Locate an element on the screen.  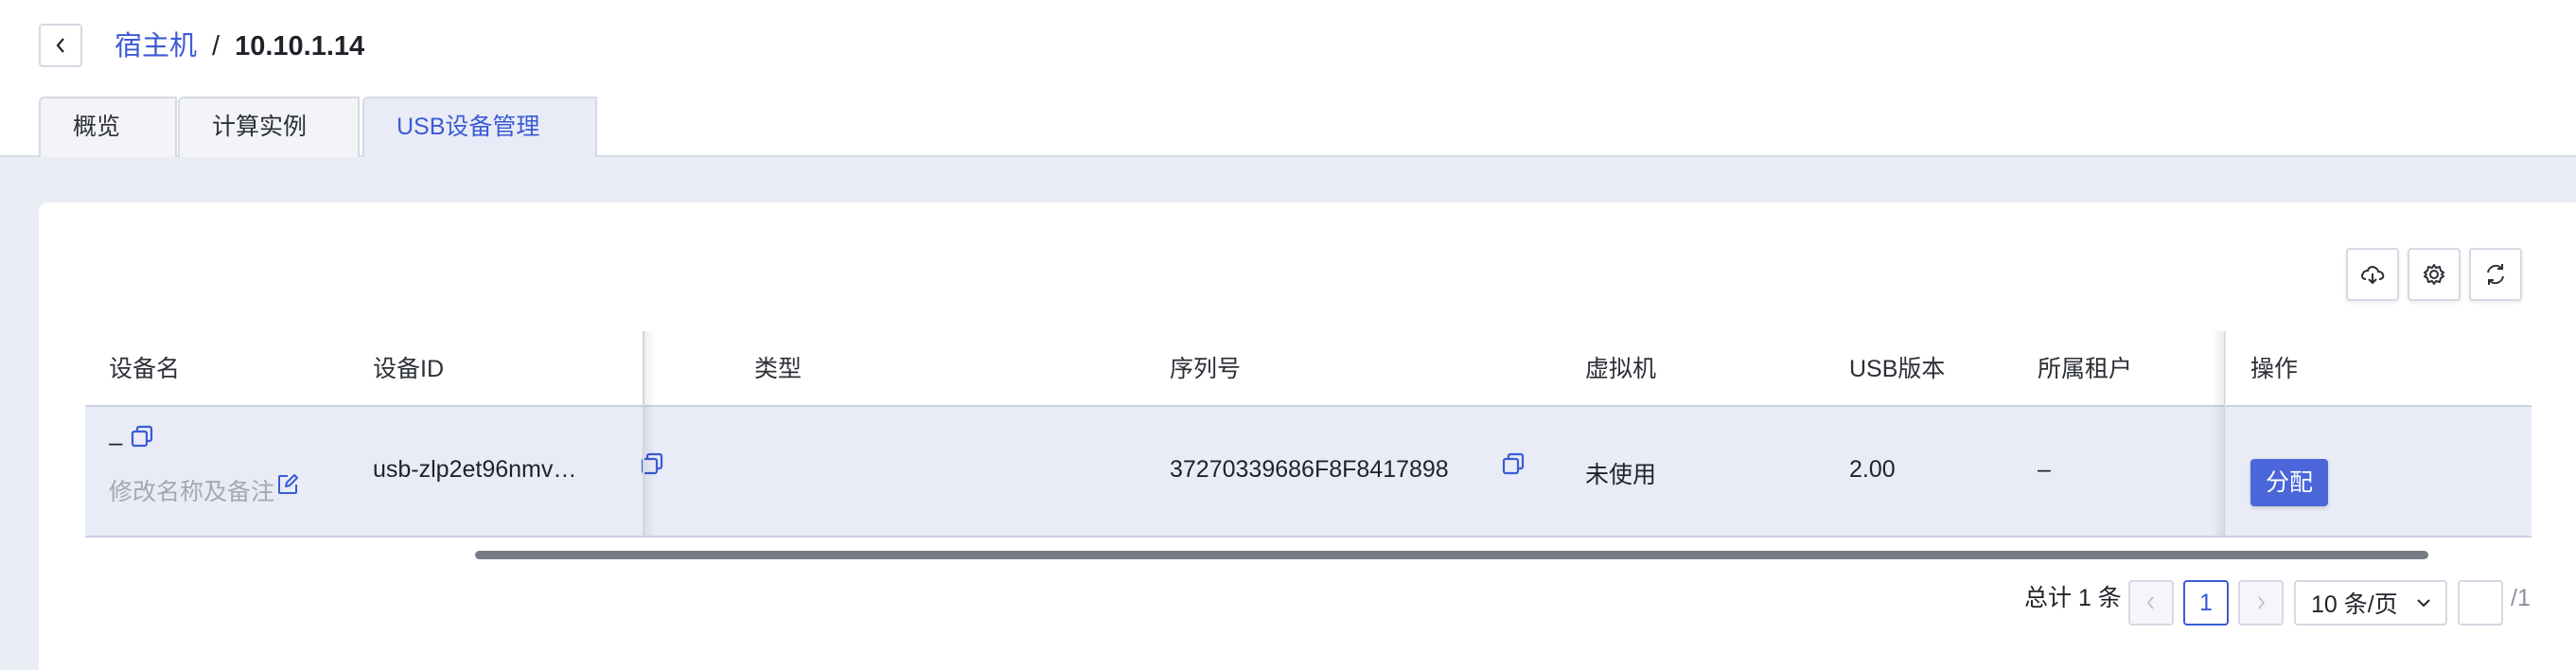
breadcrumb-current: 10.10.1.14 is located at coordinates (300, 46).